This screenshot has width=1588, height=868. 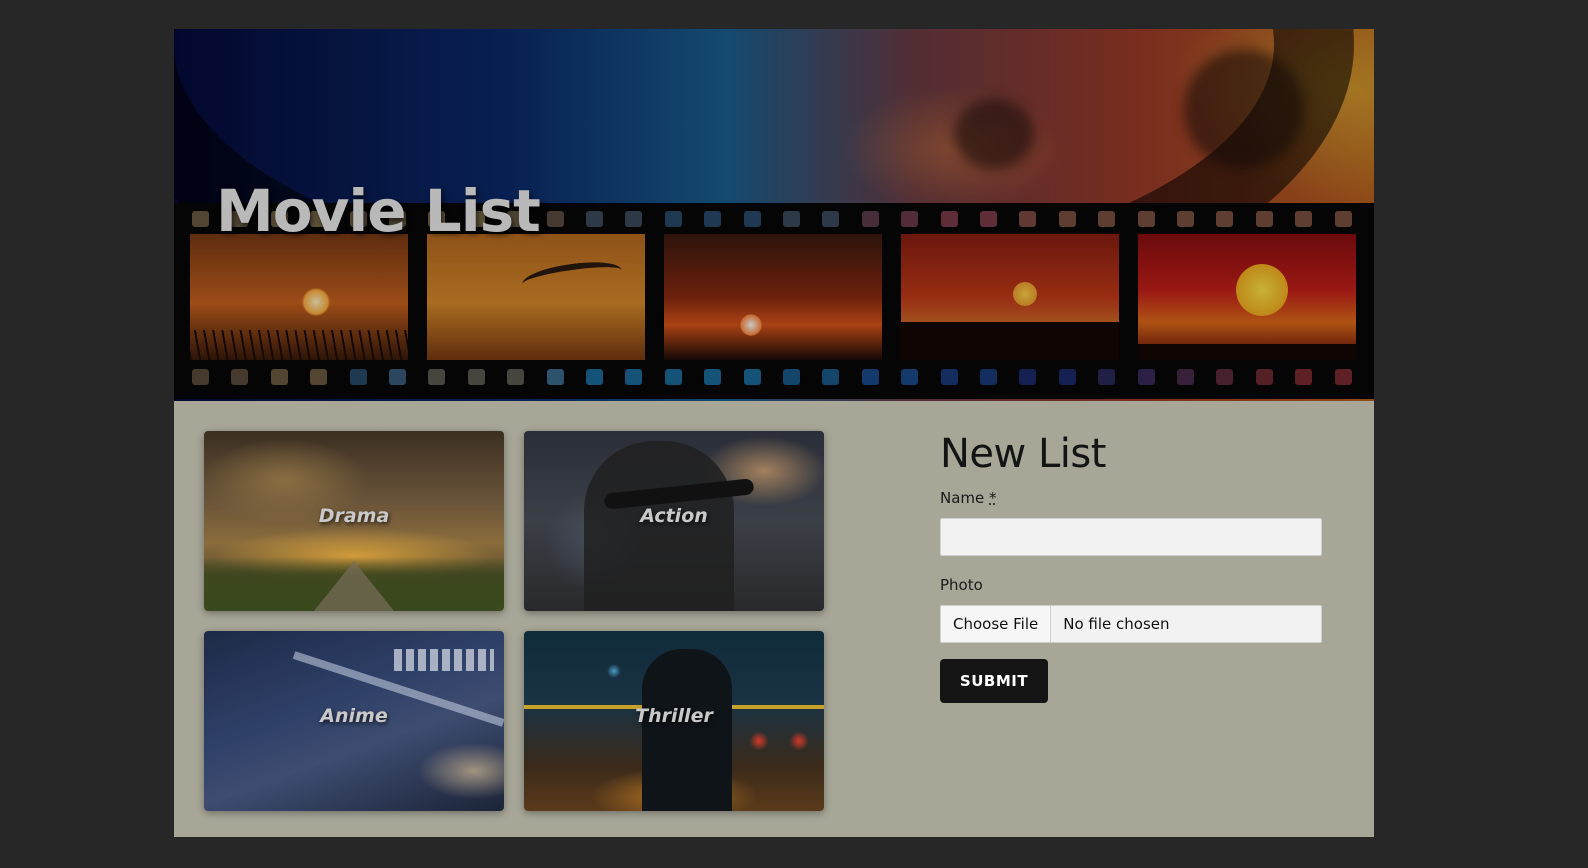 I want to click on category-card-anime: Anime, so click(x=354, y=721).